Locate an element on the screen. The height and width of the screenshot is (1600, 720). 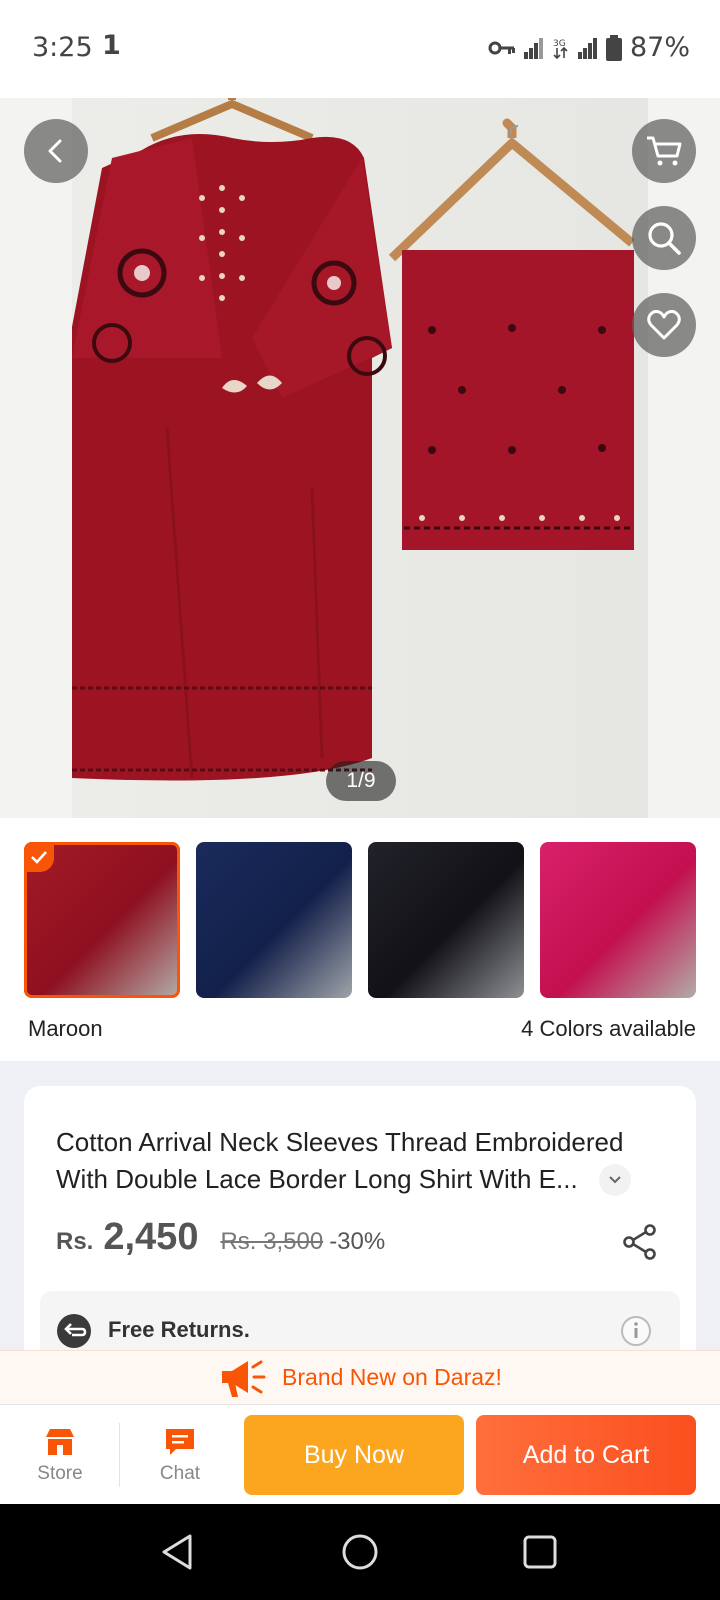
chevron-left-icon is located at coordinates (55, 151).